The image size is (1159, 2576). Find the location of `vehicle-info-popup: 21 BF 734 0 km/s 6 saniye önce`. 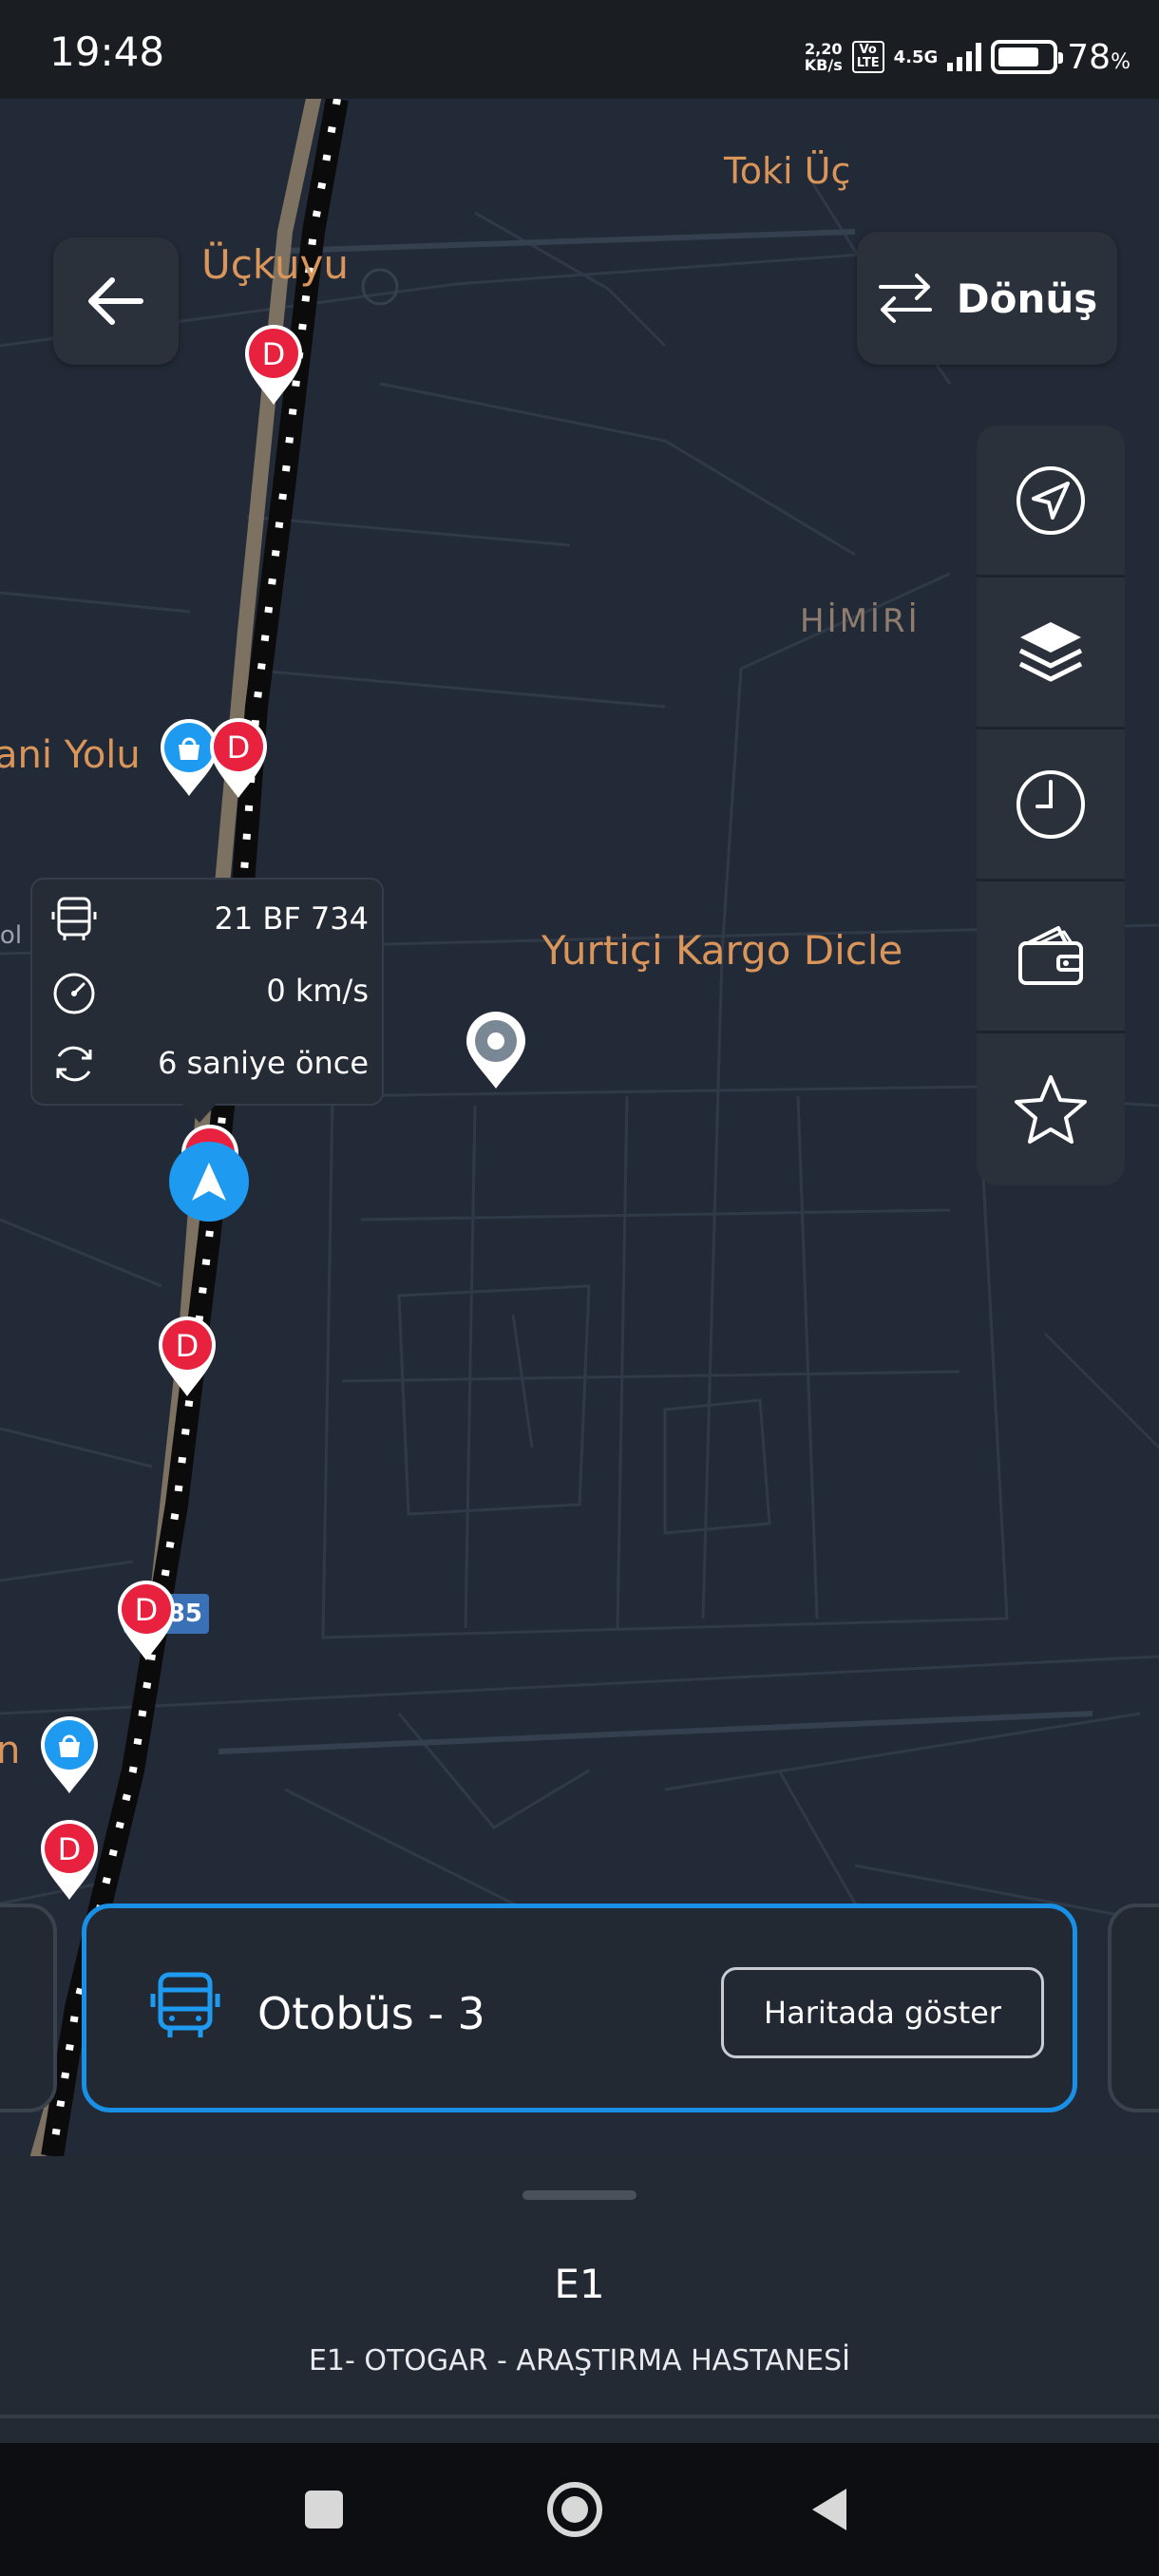

vehicle-info-popup: 21 BF 734 0 km/s 6 saniye önce is located at coordinates (207, 992).